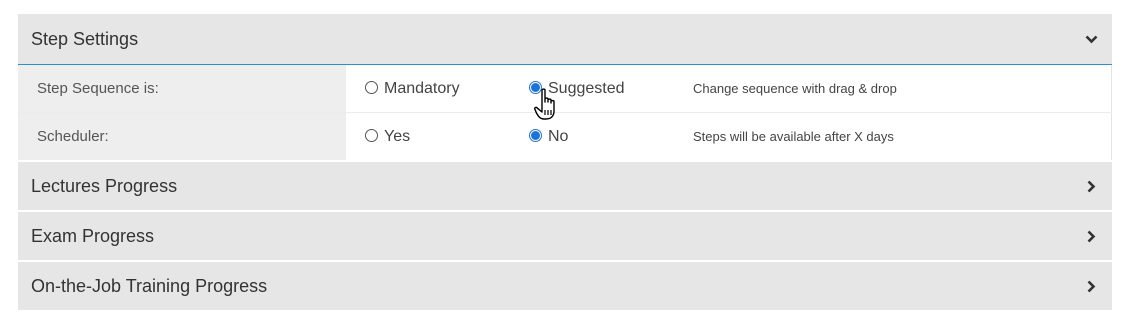 The width and height of the screenshot is (1132, 336). Describe the element at coordinates (558, 136) in the screenshot. I see `radio-no-label: No` at that location.